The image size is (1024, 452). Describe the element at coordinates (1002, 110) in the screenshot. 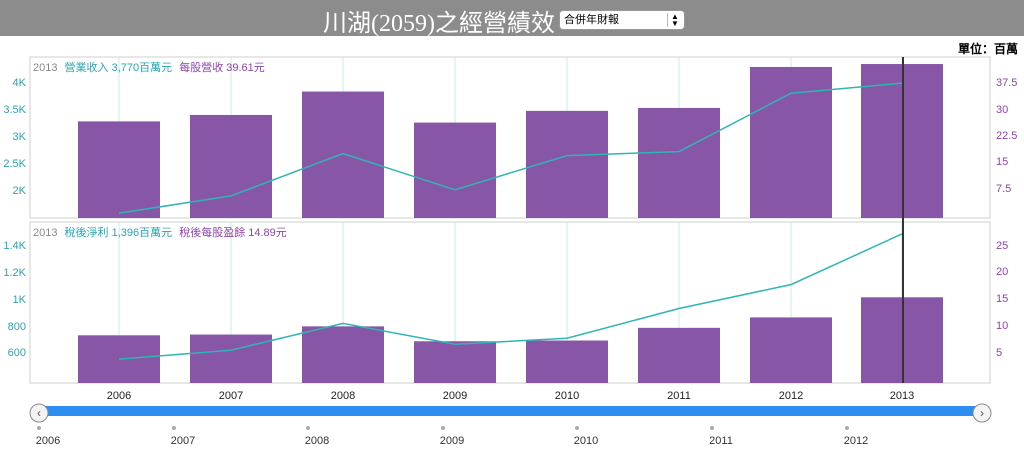

I see `right-tick-label: 30` at that location.